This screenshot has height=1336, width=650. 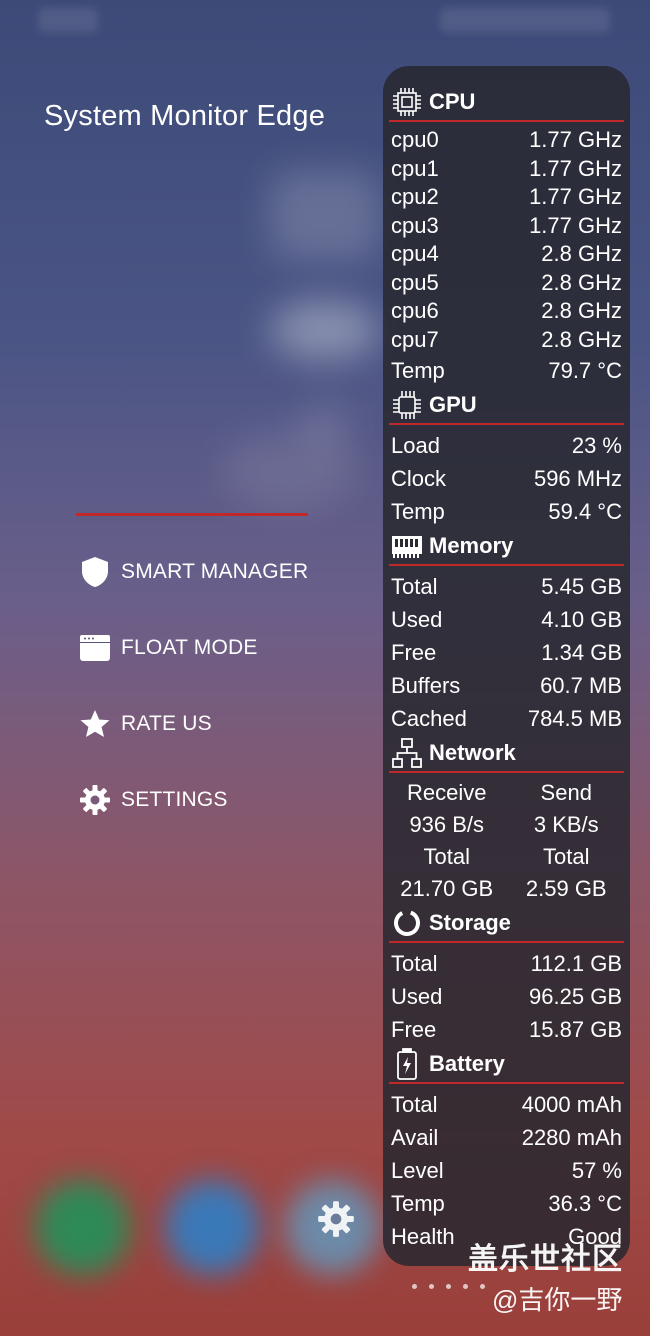 What do you see at coordinates (506, 340) in the screenshot?
I see `cpu-row: cpu7 2.8 GHz` at bounding box center [506, 340].